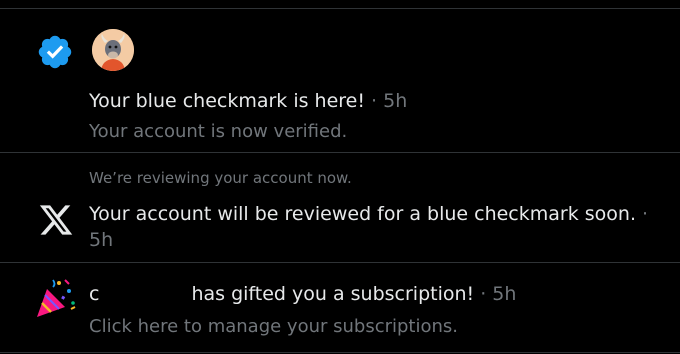  I want to click on title-text: has gifted you a subscription!, so click(333, 294).